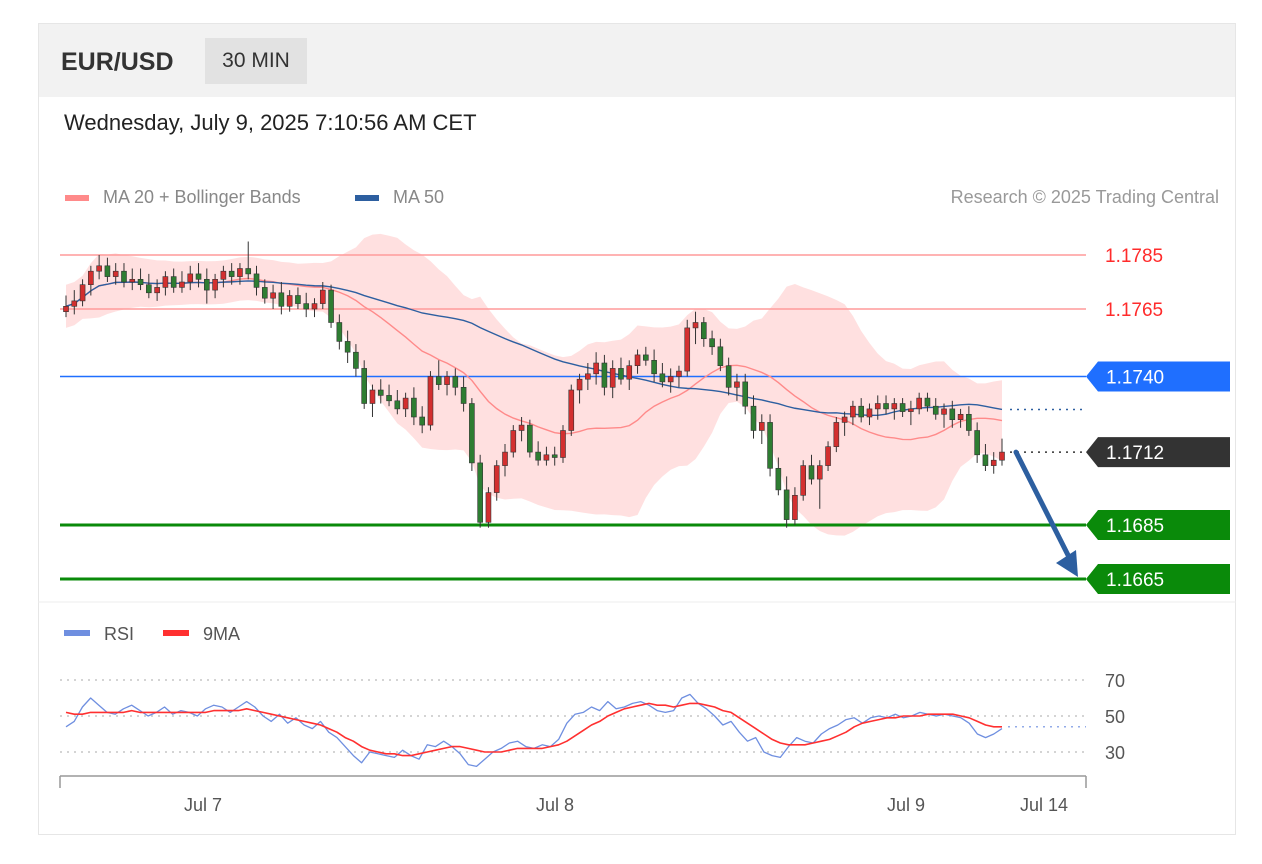 This screenshot has height=864, width=1262. Describe the element at coordinates (1115, 717) in the screenshot. I see `rsi-tick-label: 50` at that location.